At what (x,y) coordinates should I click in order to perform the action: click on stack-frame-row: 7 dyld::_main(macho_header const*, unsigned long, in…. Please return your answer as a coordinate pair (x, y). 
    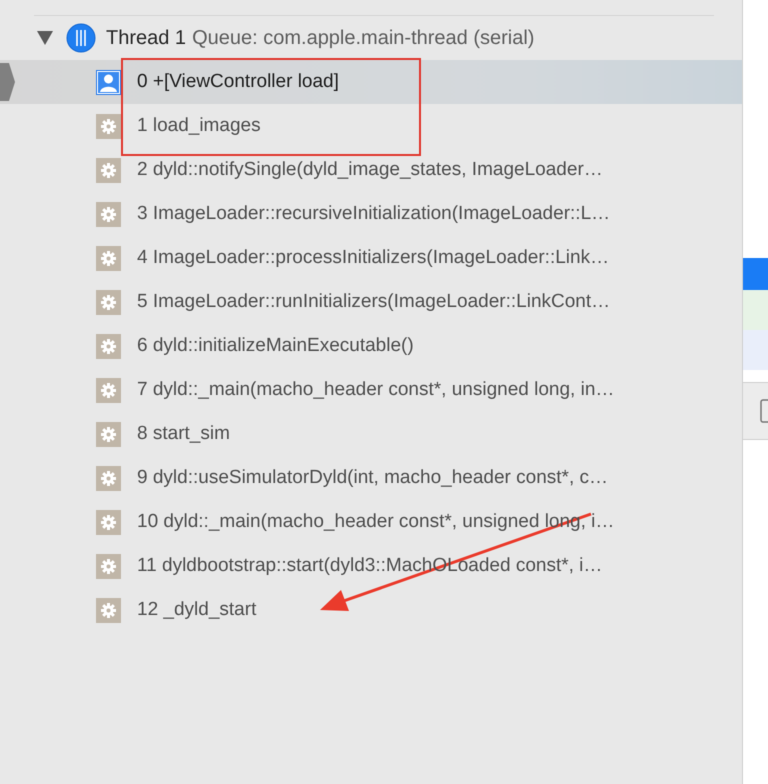
    Looking at the image, I should click on (371, 390).